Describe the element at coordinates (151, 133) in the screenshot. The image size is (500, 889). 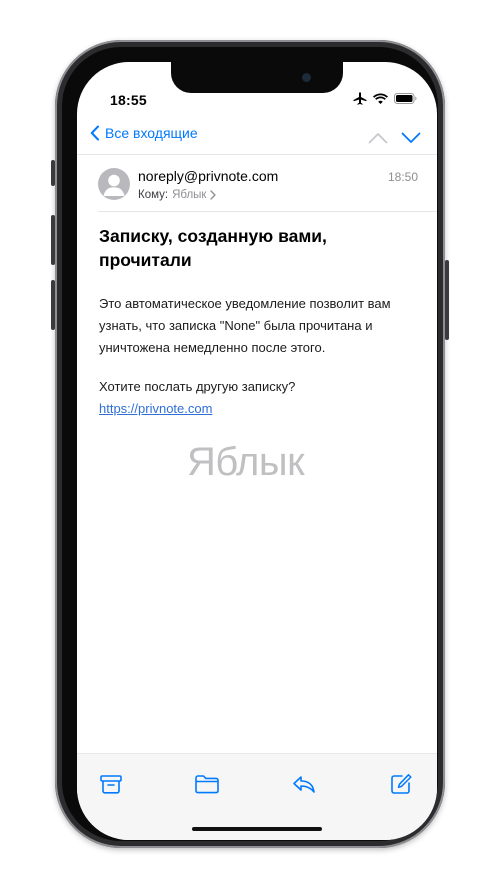
I see `back-label: Все входящие` at that location.